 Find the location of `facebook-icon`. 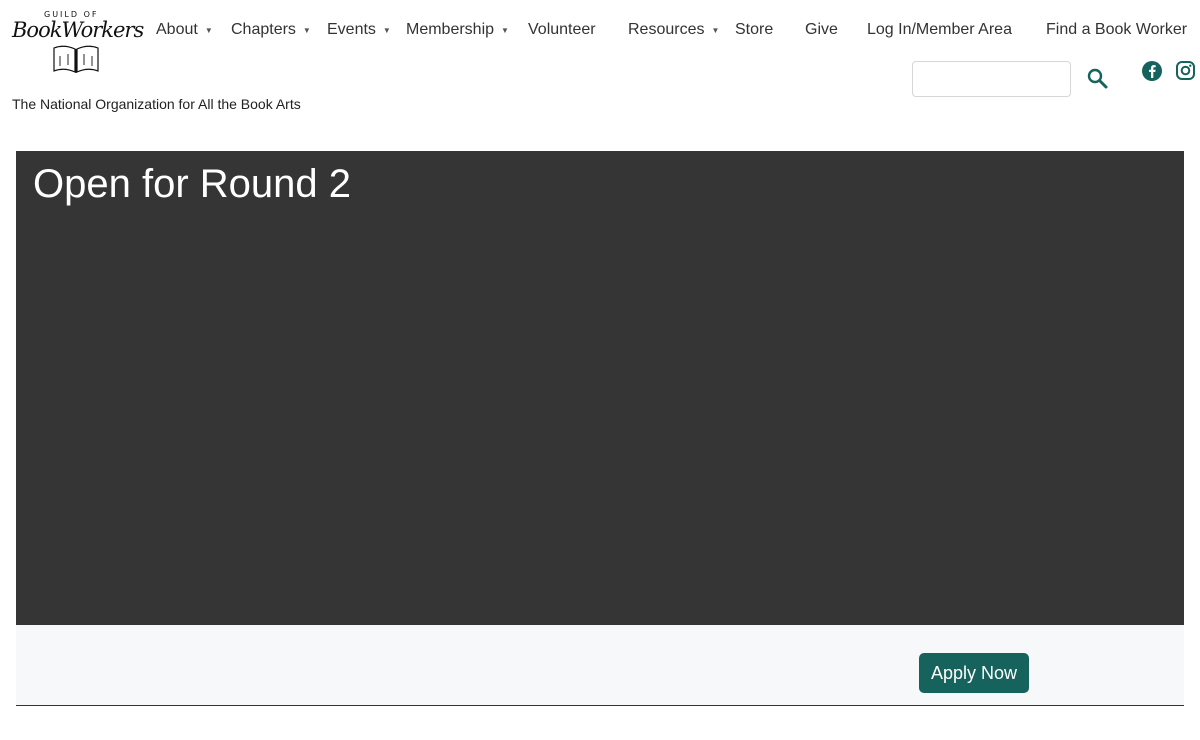

facebook-icon is located at coordinates (1152, 71).